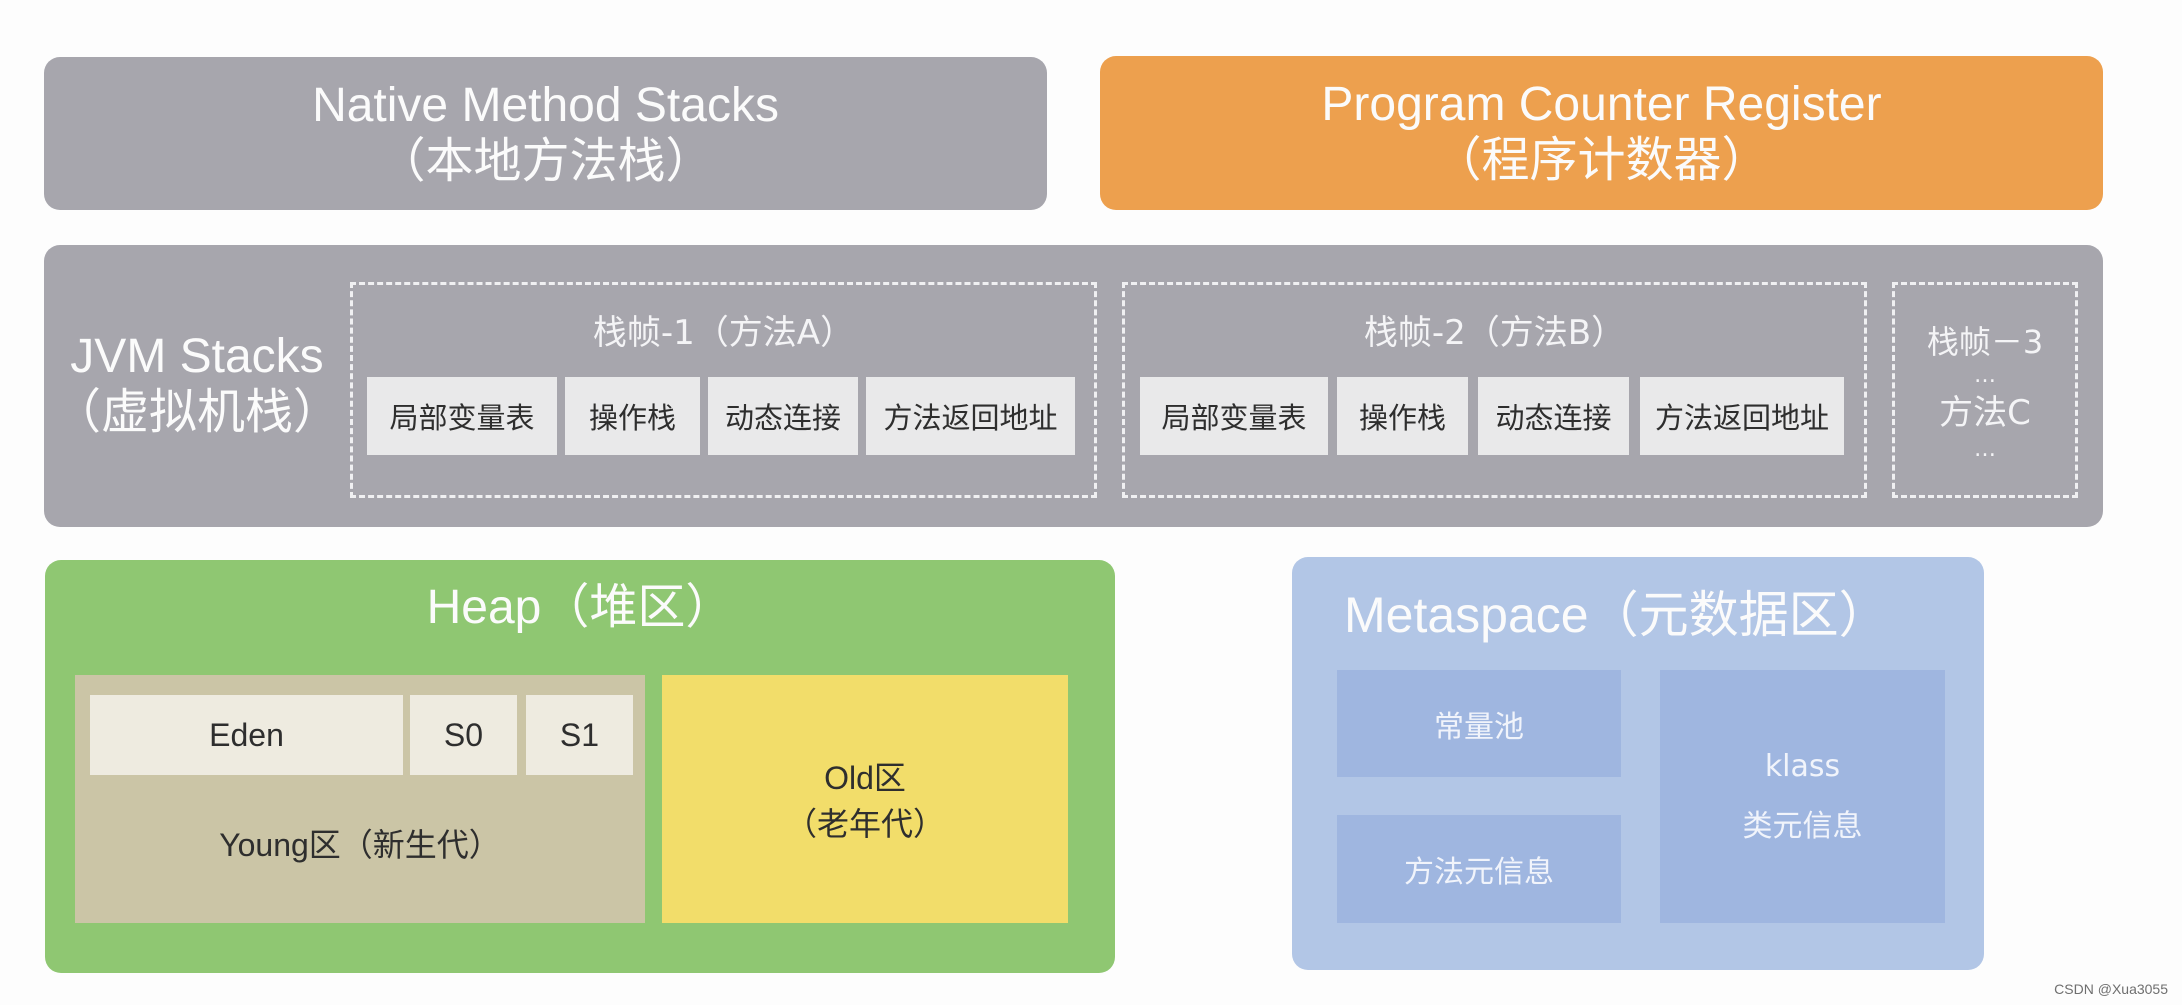 Image resolution: width=2182 pixels, height=1005 pixels. Describe the element at coordinates (1601, 133) in the screenshot. I see `program-counter-register-panel: Program Counter Register （程序计数器）` at that location.